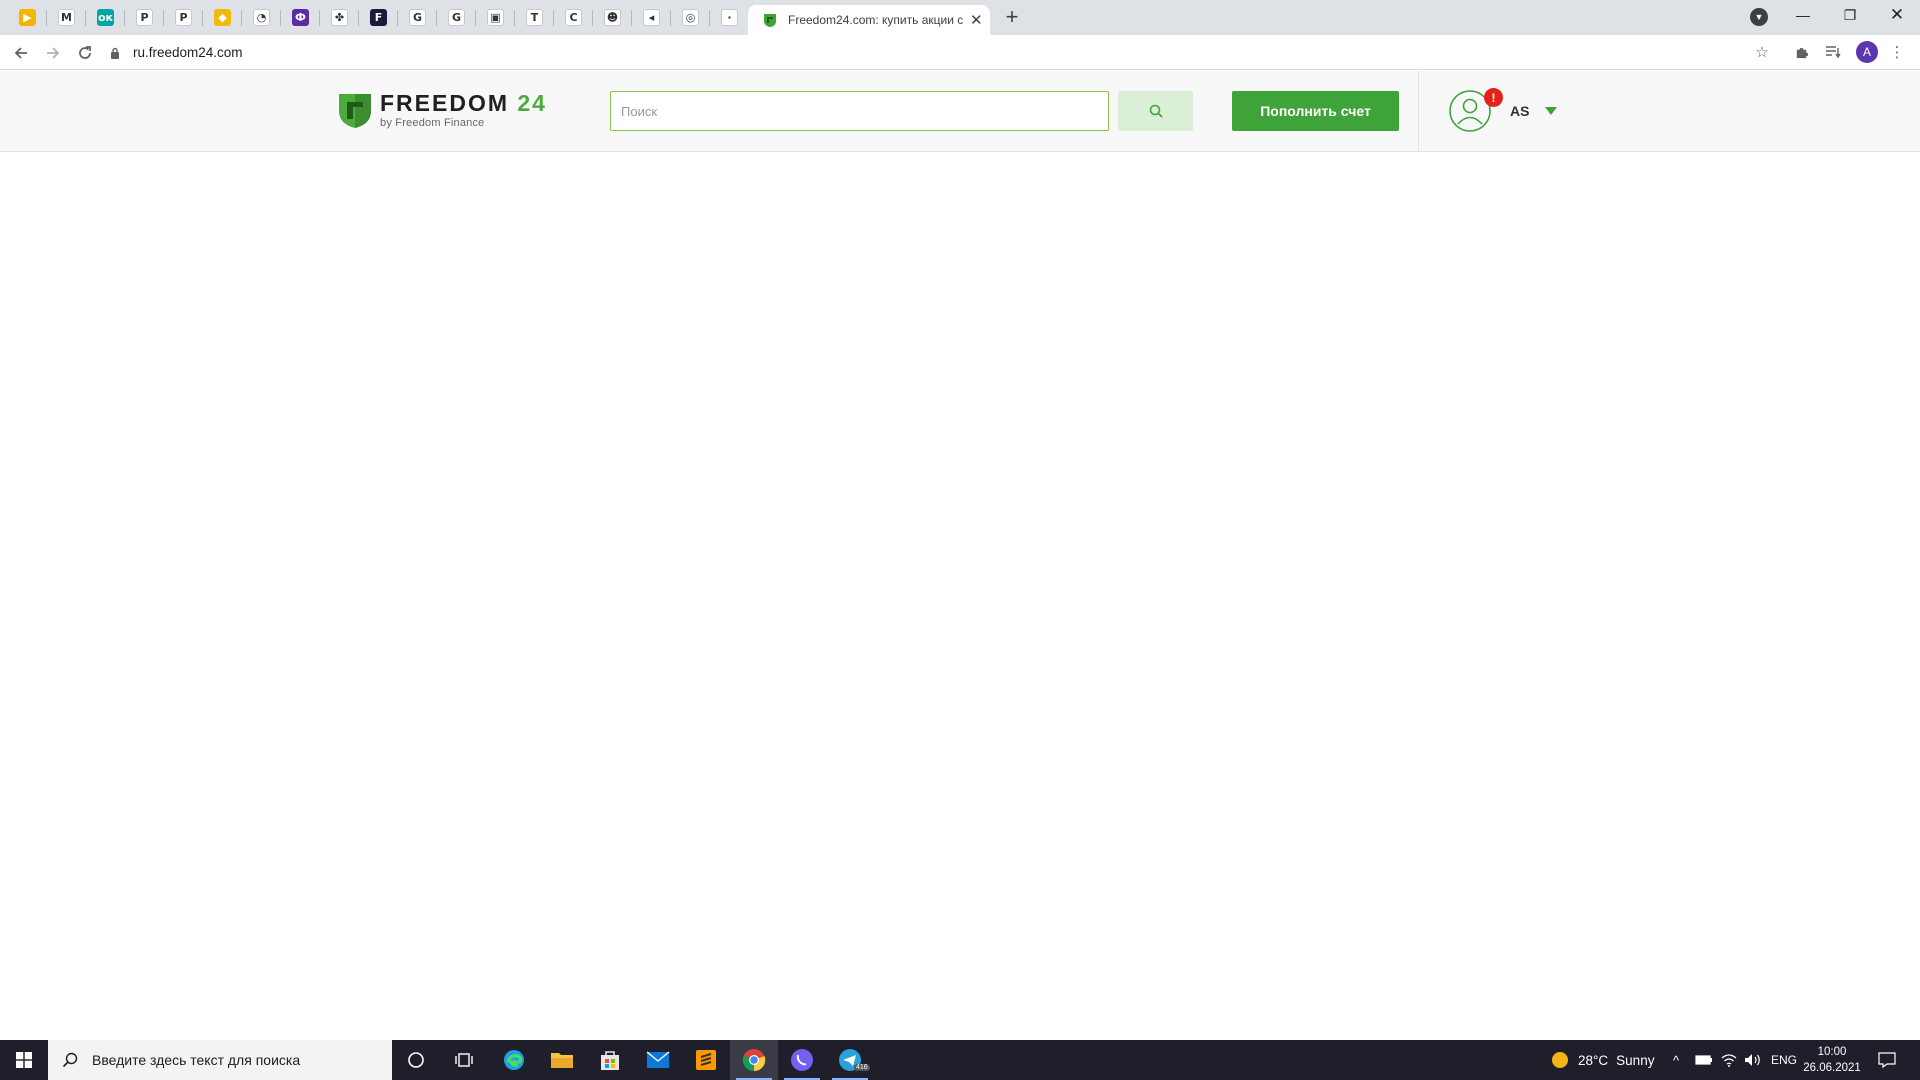 This screenshot has width=1920, height=1080. Describe the element at coordinates (1759, 17) in the screenshot. I see `tab-search-icon: ▼` at that location.